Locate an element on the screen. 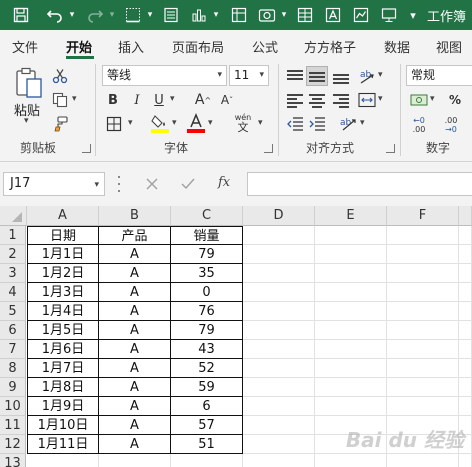 The width and height of the screenshot is (472, 467). table-cell: 1月10日 is located at coordinates (63, 425).